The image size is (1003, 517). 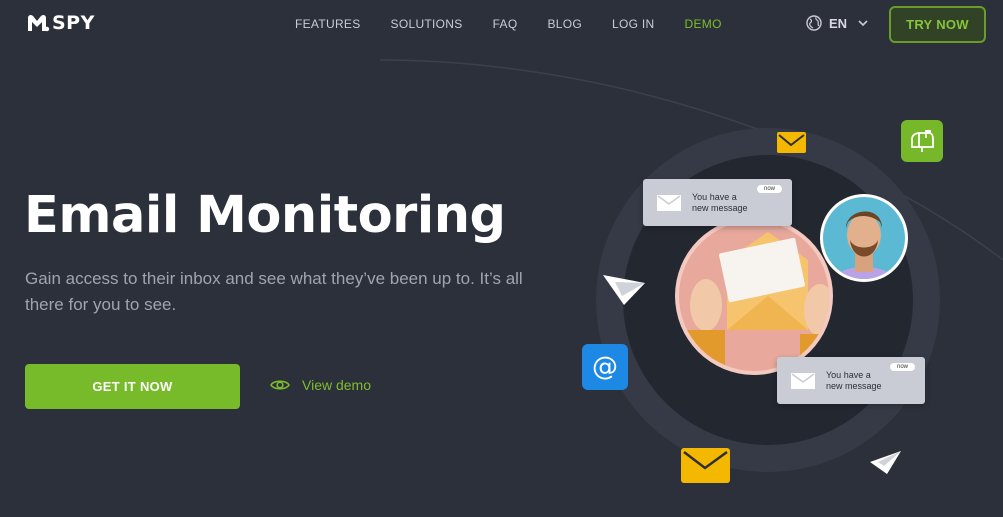 I want to click on globe-icon, so click(x=814, y=23).